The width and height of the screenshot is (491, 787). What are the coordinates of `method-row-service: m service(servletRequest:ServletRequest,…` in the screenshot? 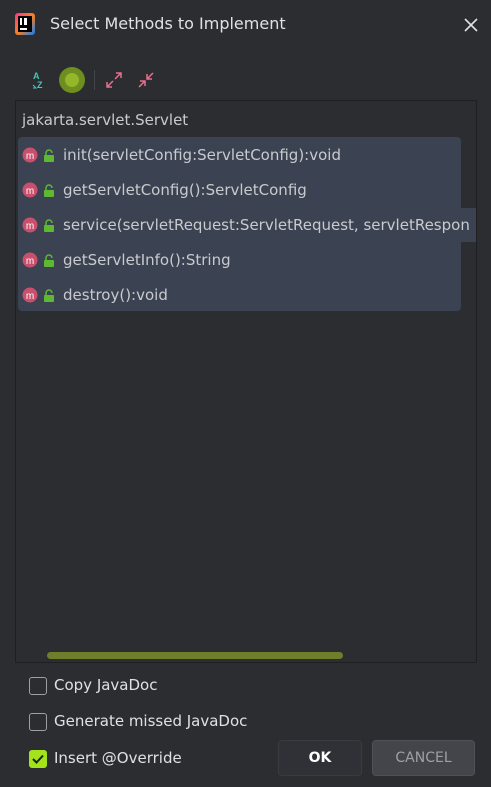 It's located at (246, 225).